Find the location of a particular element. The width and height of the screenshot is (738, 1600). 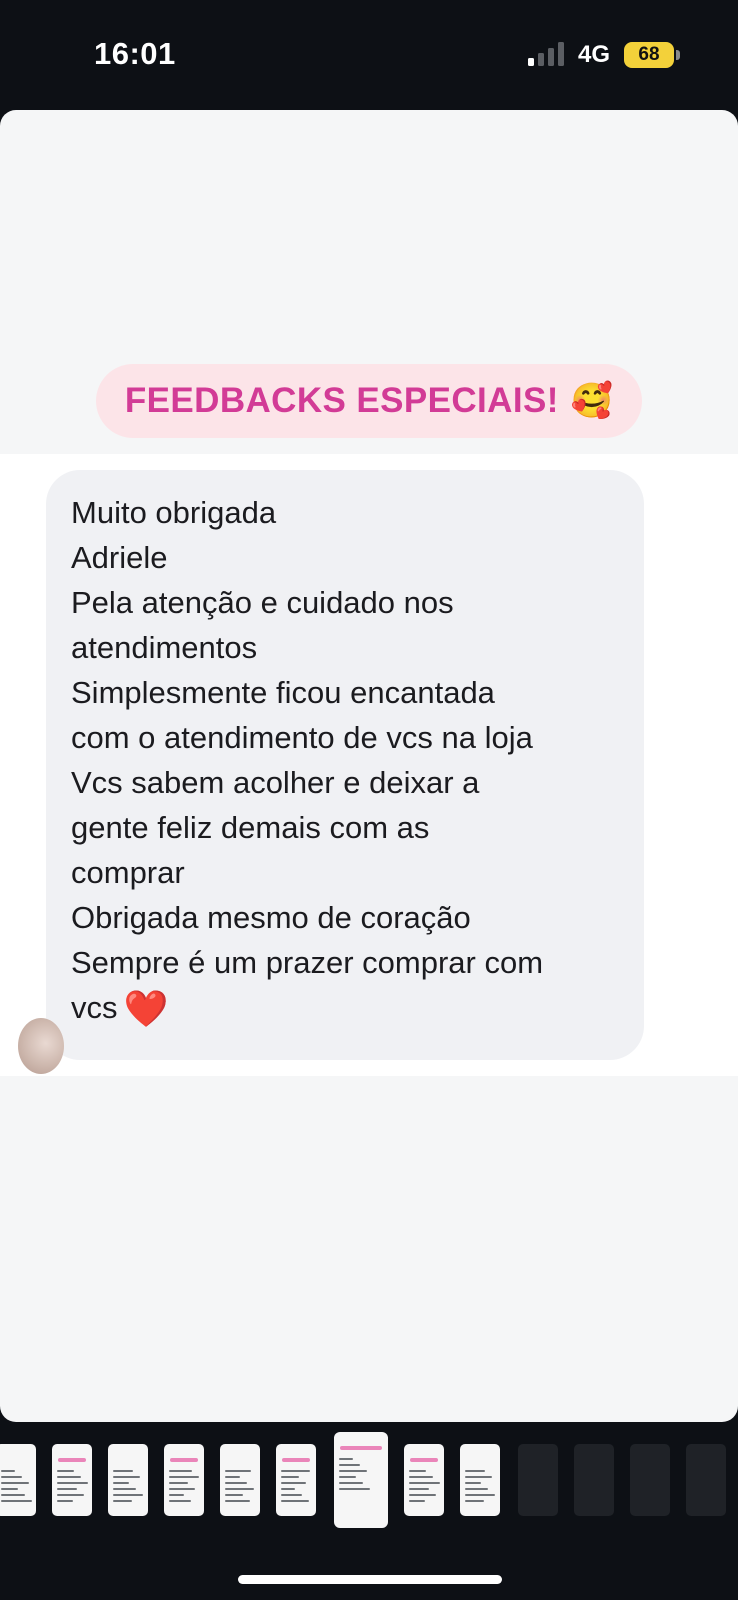

message-line: atendimentos is located at coordinates (164, 647).